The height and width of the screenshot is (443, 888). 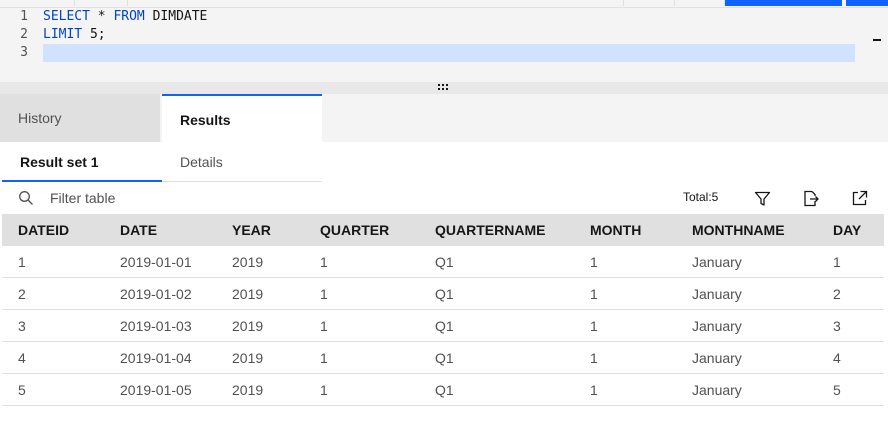 I want to click on export-icon, so click(x=810, y=198).